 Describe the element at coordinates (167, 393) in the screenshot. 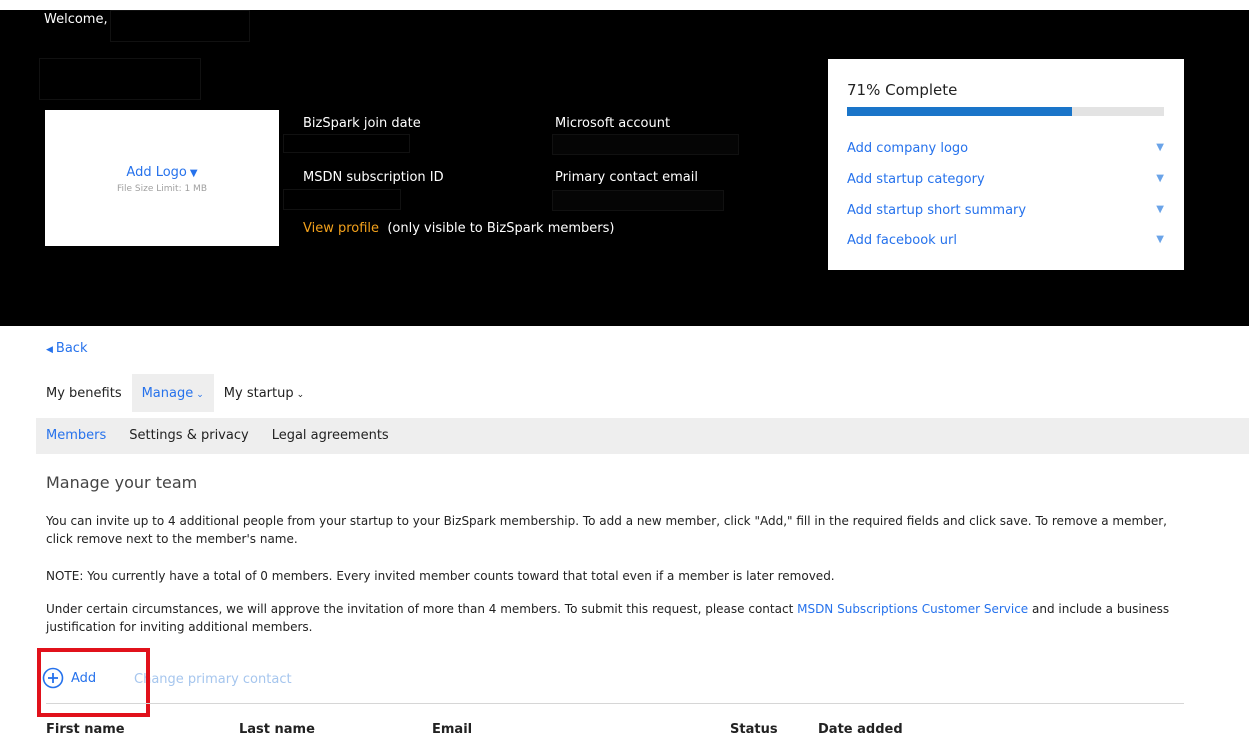

I see `tab-label: Manage` at that location.